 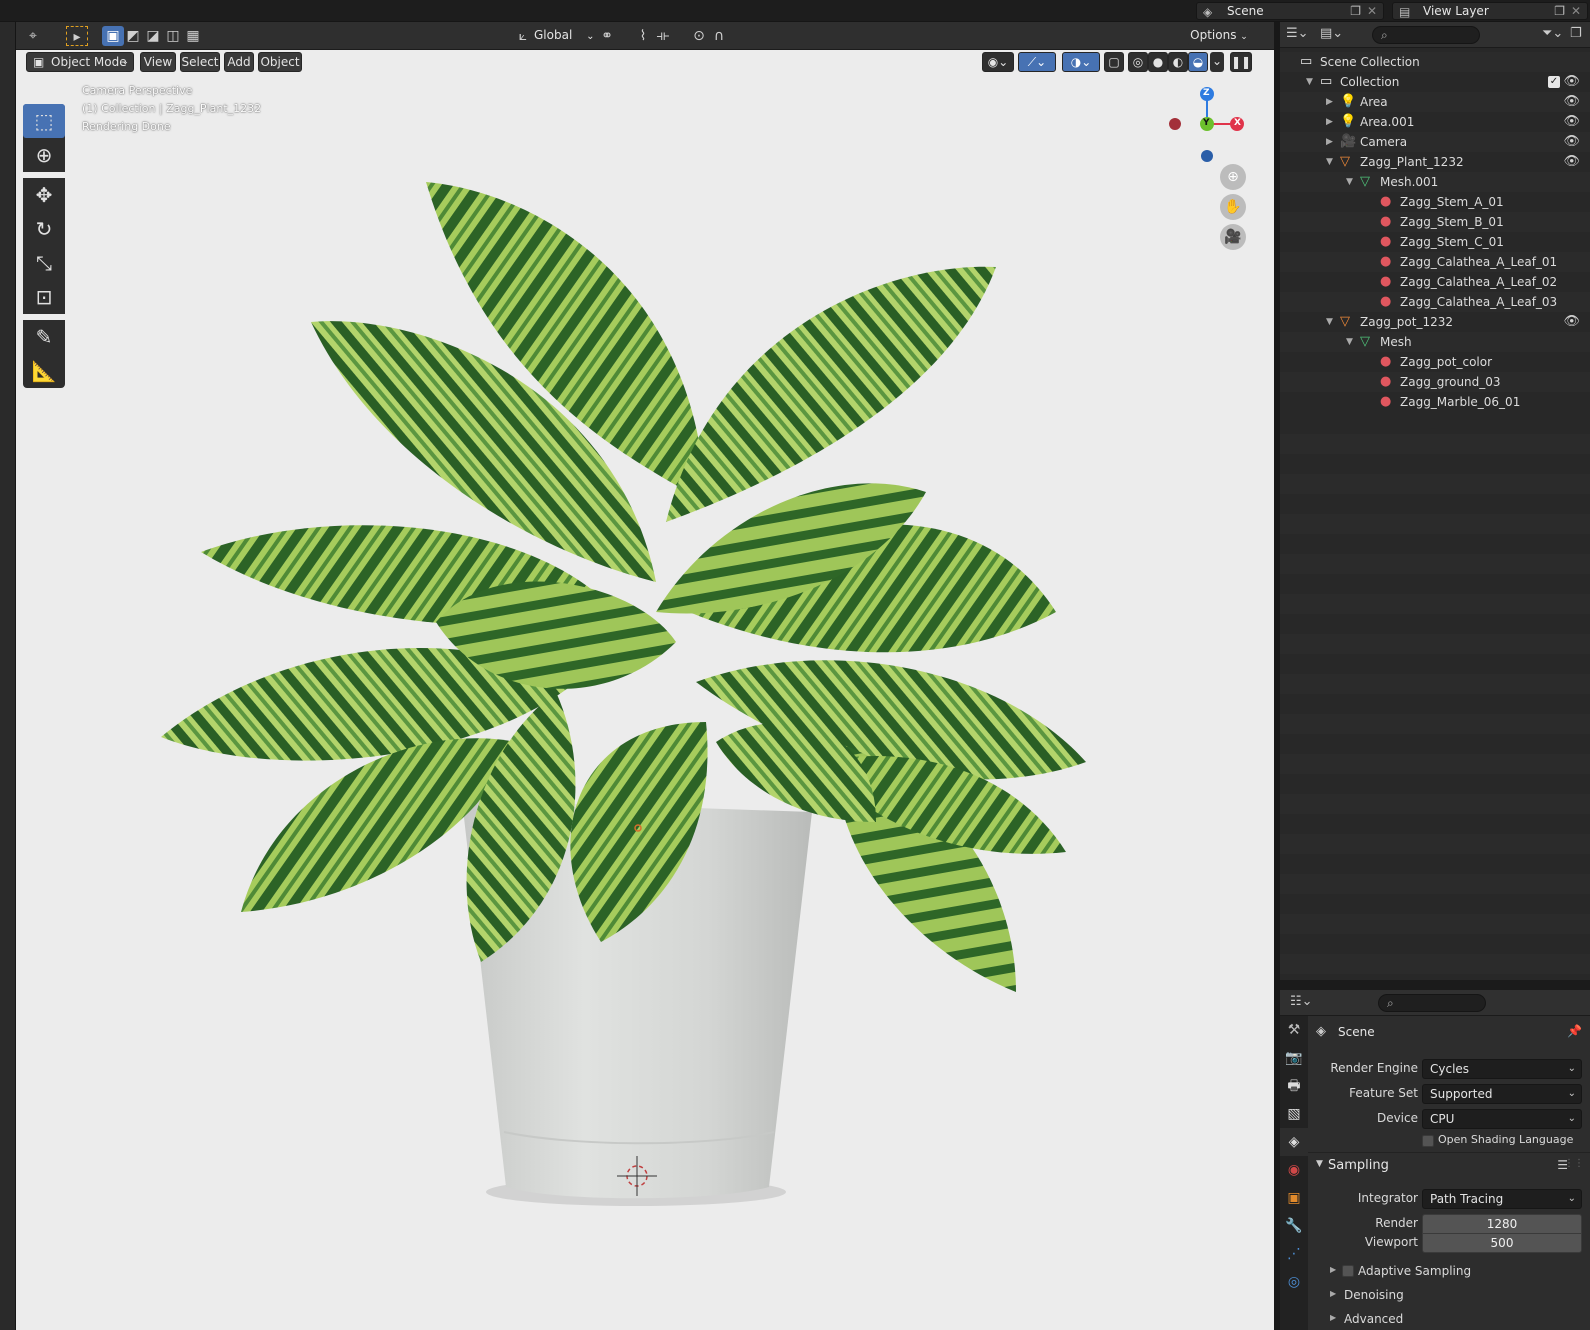 I want to click on outliner-row: ▼ ▽ Mesh.001, so click(x=1435, y=182).